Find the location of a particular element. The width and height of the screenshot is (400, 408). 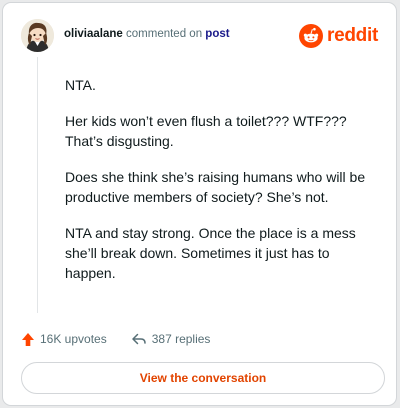

action-text: commented on is located at coordinates (164, 34).